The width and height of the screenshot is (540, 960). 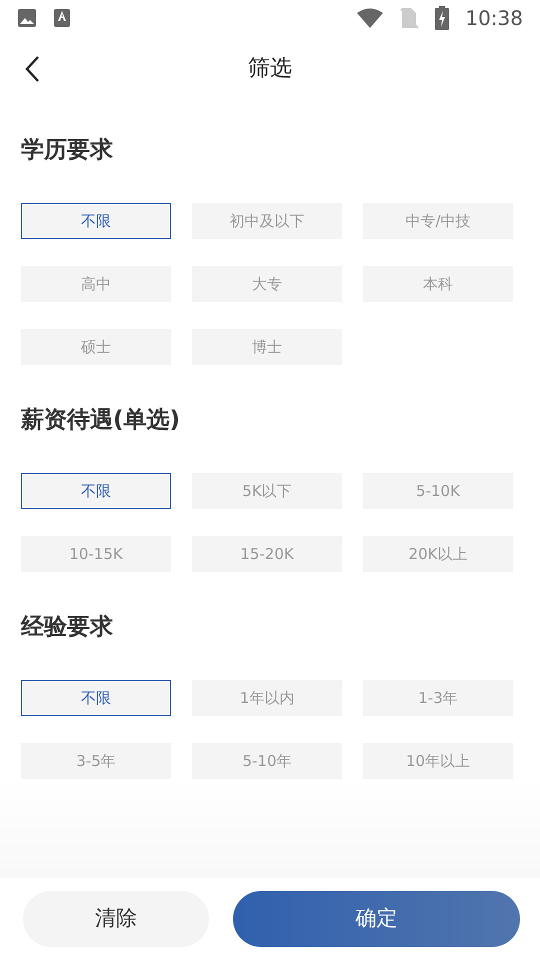 I want to click on filter-option: 硕士, so click(x=96, y=347).